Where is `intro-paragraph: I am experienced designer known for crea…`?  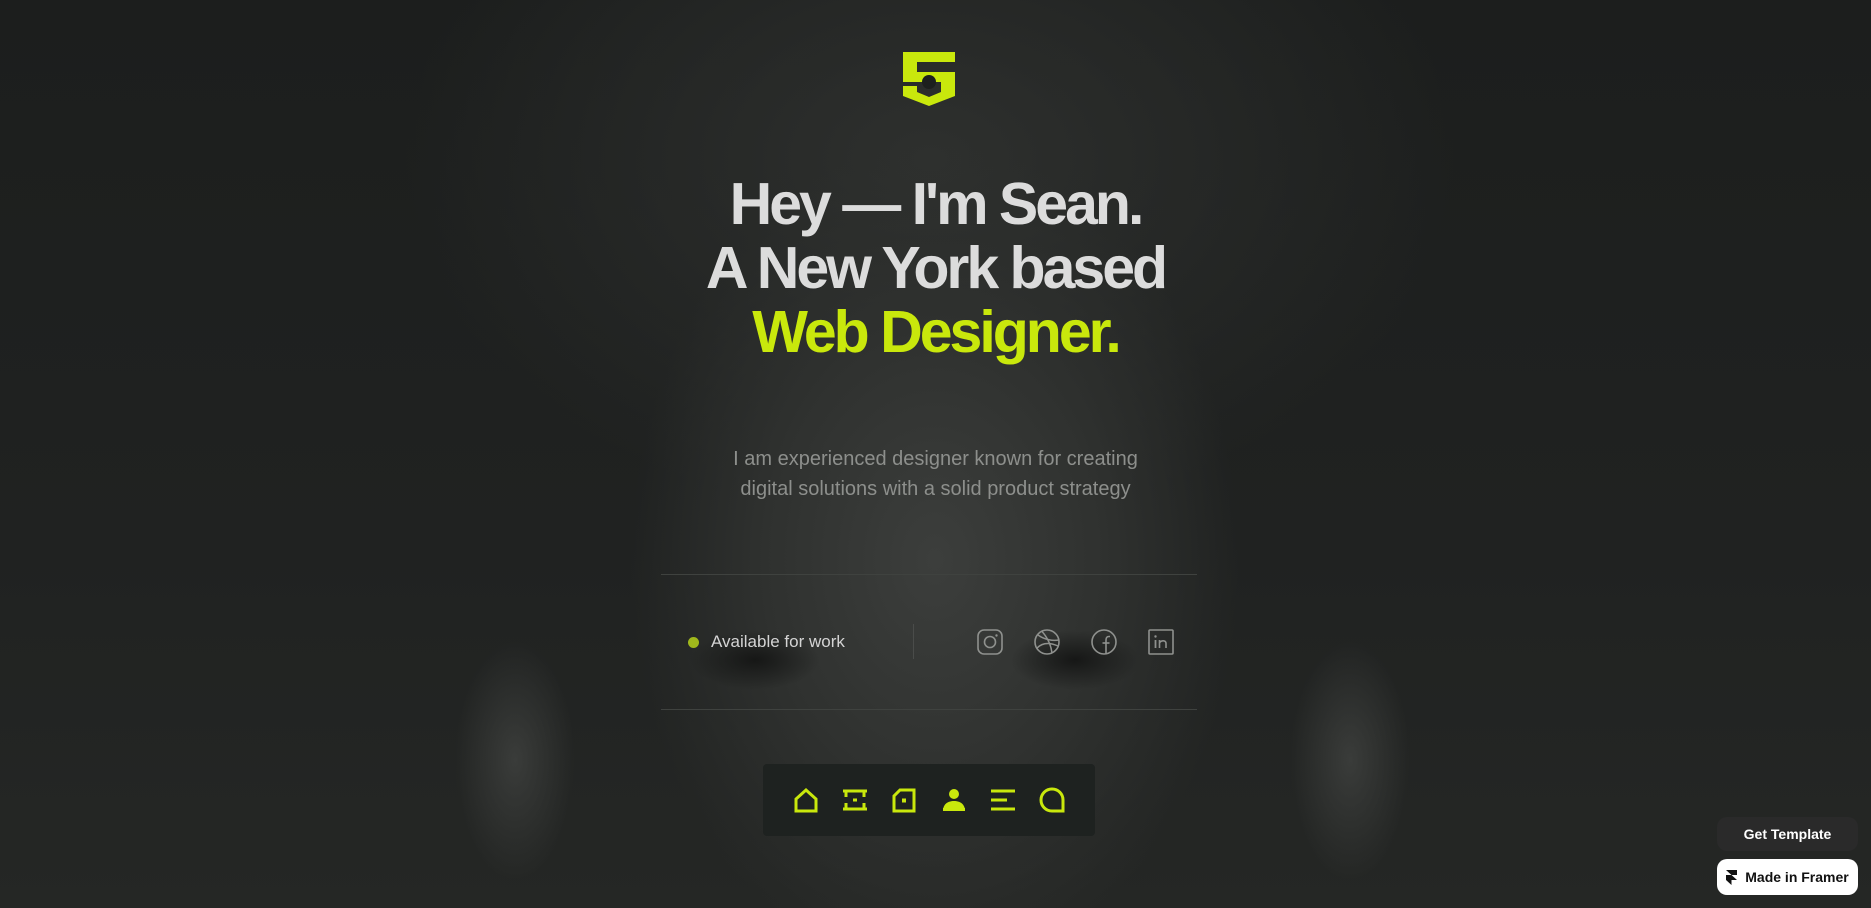
intro-paragraph: I am experienced designer known for crea… is located at coordinates (935, 474).